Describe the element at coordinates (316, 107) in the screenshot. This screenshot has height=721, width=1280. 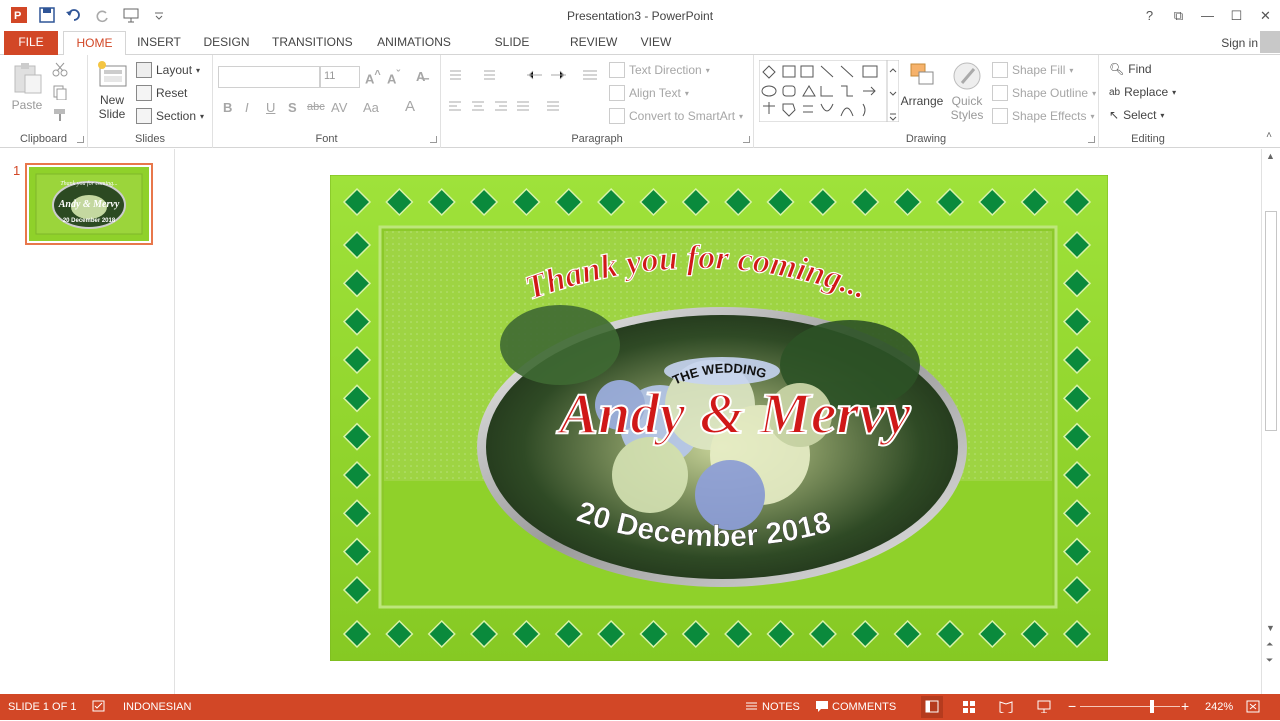
I see `strikethrough-icon: abc` at that location.